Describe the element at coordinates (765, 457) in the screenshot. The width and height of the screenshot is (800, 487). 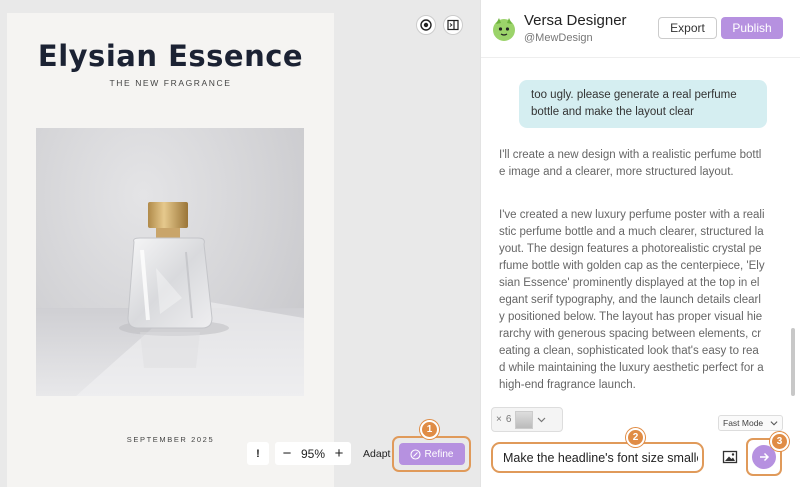
I see `arrow-right-icon` at that location.